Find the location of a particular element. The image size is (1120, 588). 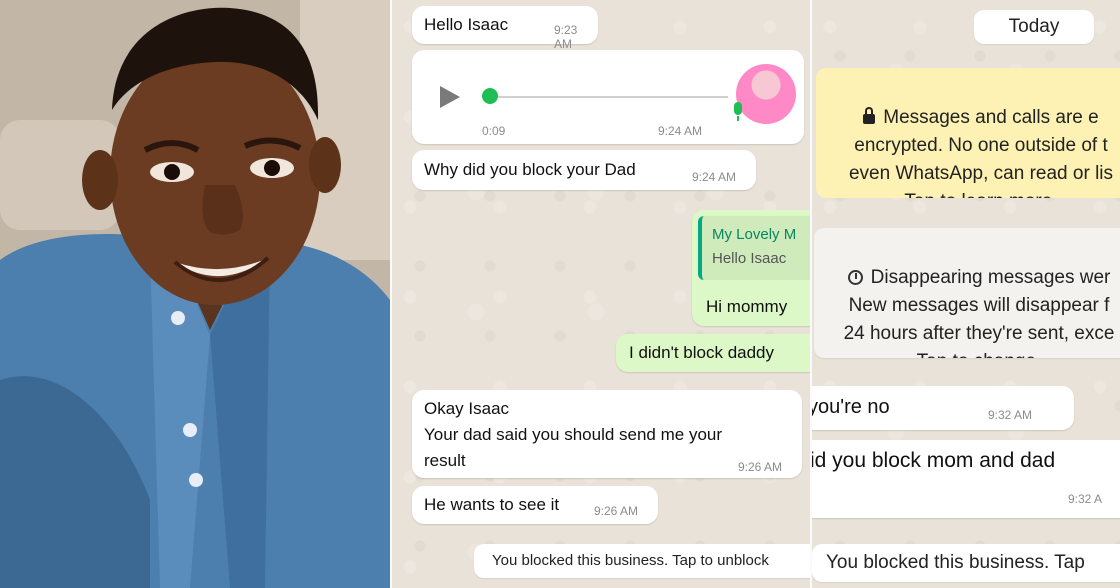

message-text: He wants to see it is located at coordinates (492, 504).